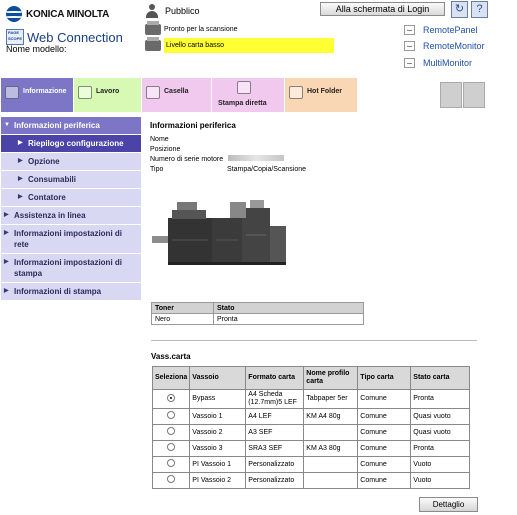  I want to click on direct-print-icon, so click(244, 87).